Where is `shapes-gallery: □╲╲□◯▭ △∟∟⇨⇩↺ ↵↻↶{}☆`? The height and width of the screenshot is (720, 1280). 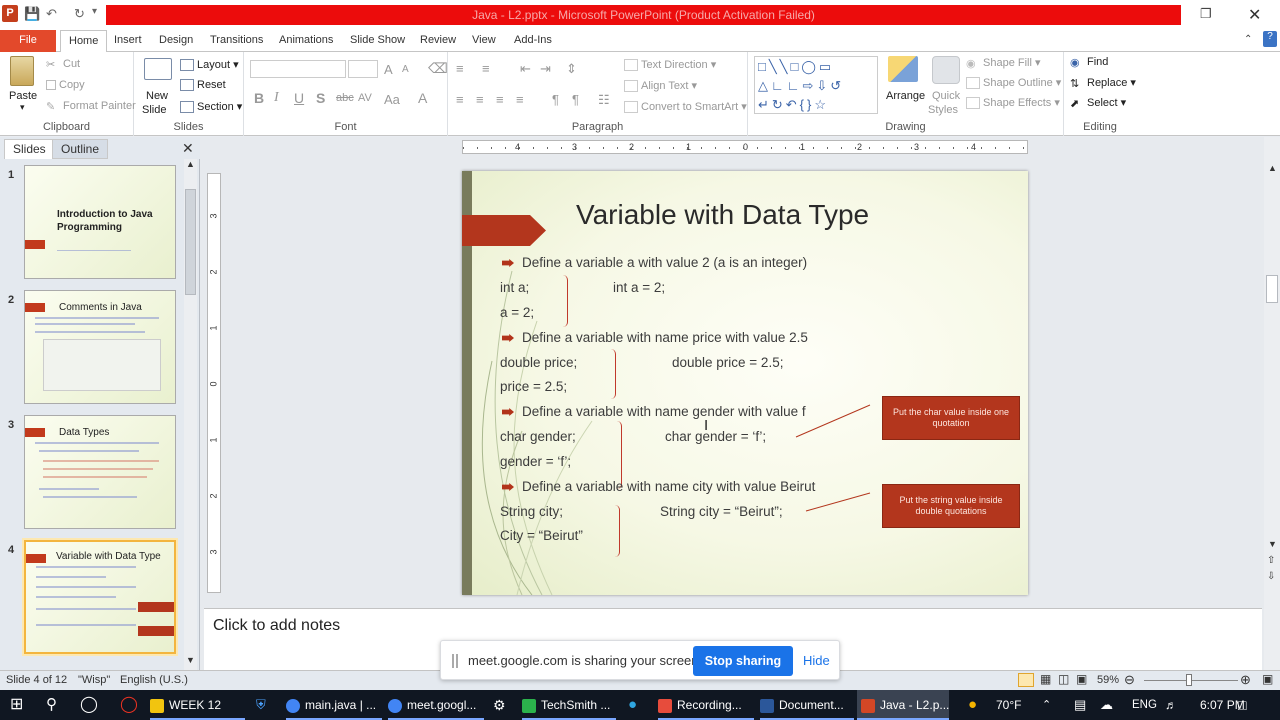 shapes-gallery: □╲╲□◯▭ △∟∟⇨⇩↺ ↵↻↶{}☆ is located at coordinates (816, 85).